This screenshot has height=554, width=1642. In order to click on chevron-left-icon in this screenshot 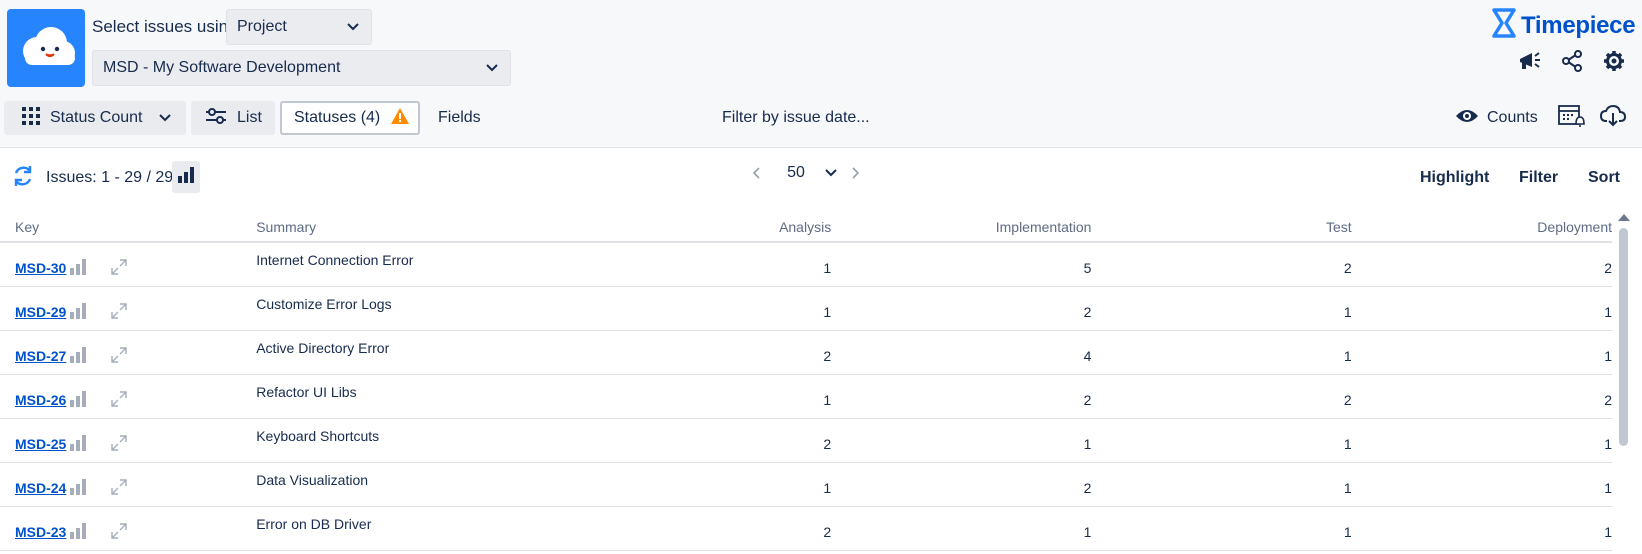, I will do `click(756, 173)`.